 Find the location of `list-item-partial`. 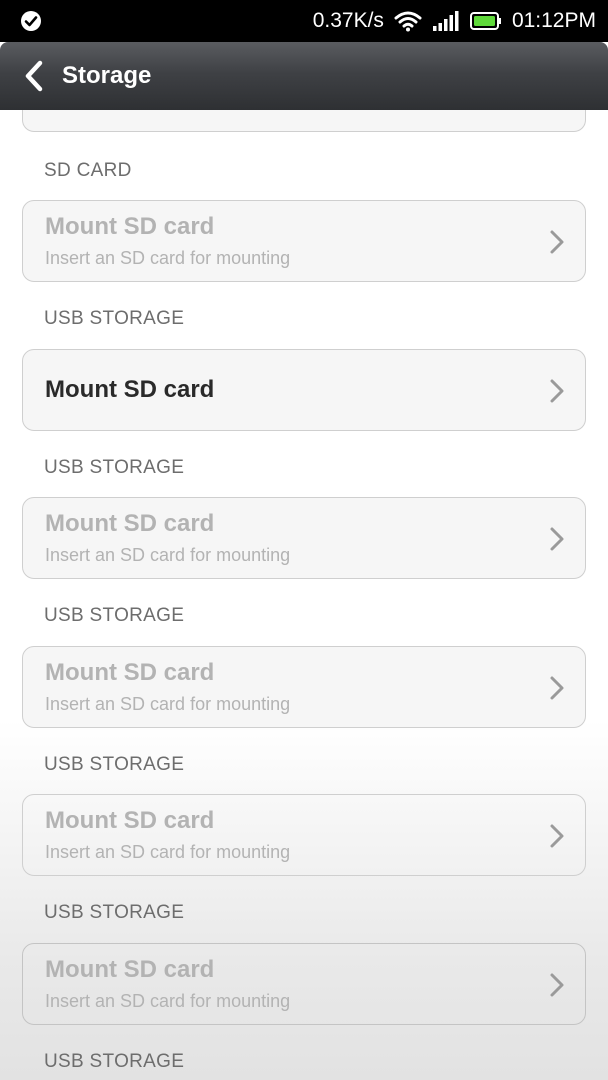

list-item-partial is located at coordinates (304, 121).